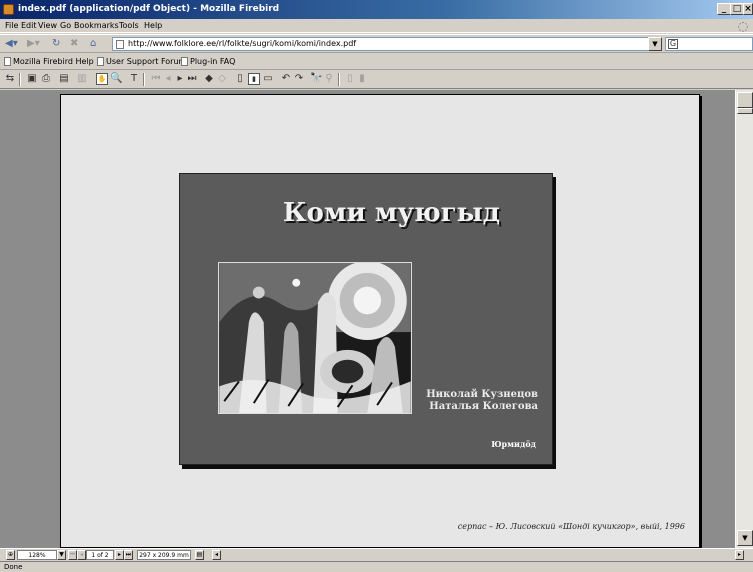 The image size is (753, 572). Describe the element at coordinates (745, 111) in the screenshot. I see `scrollbar-thumb` at that location.